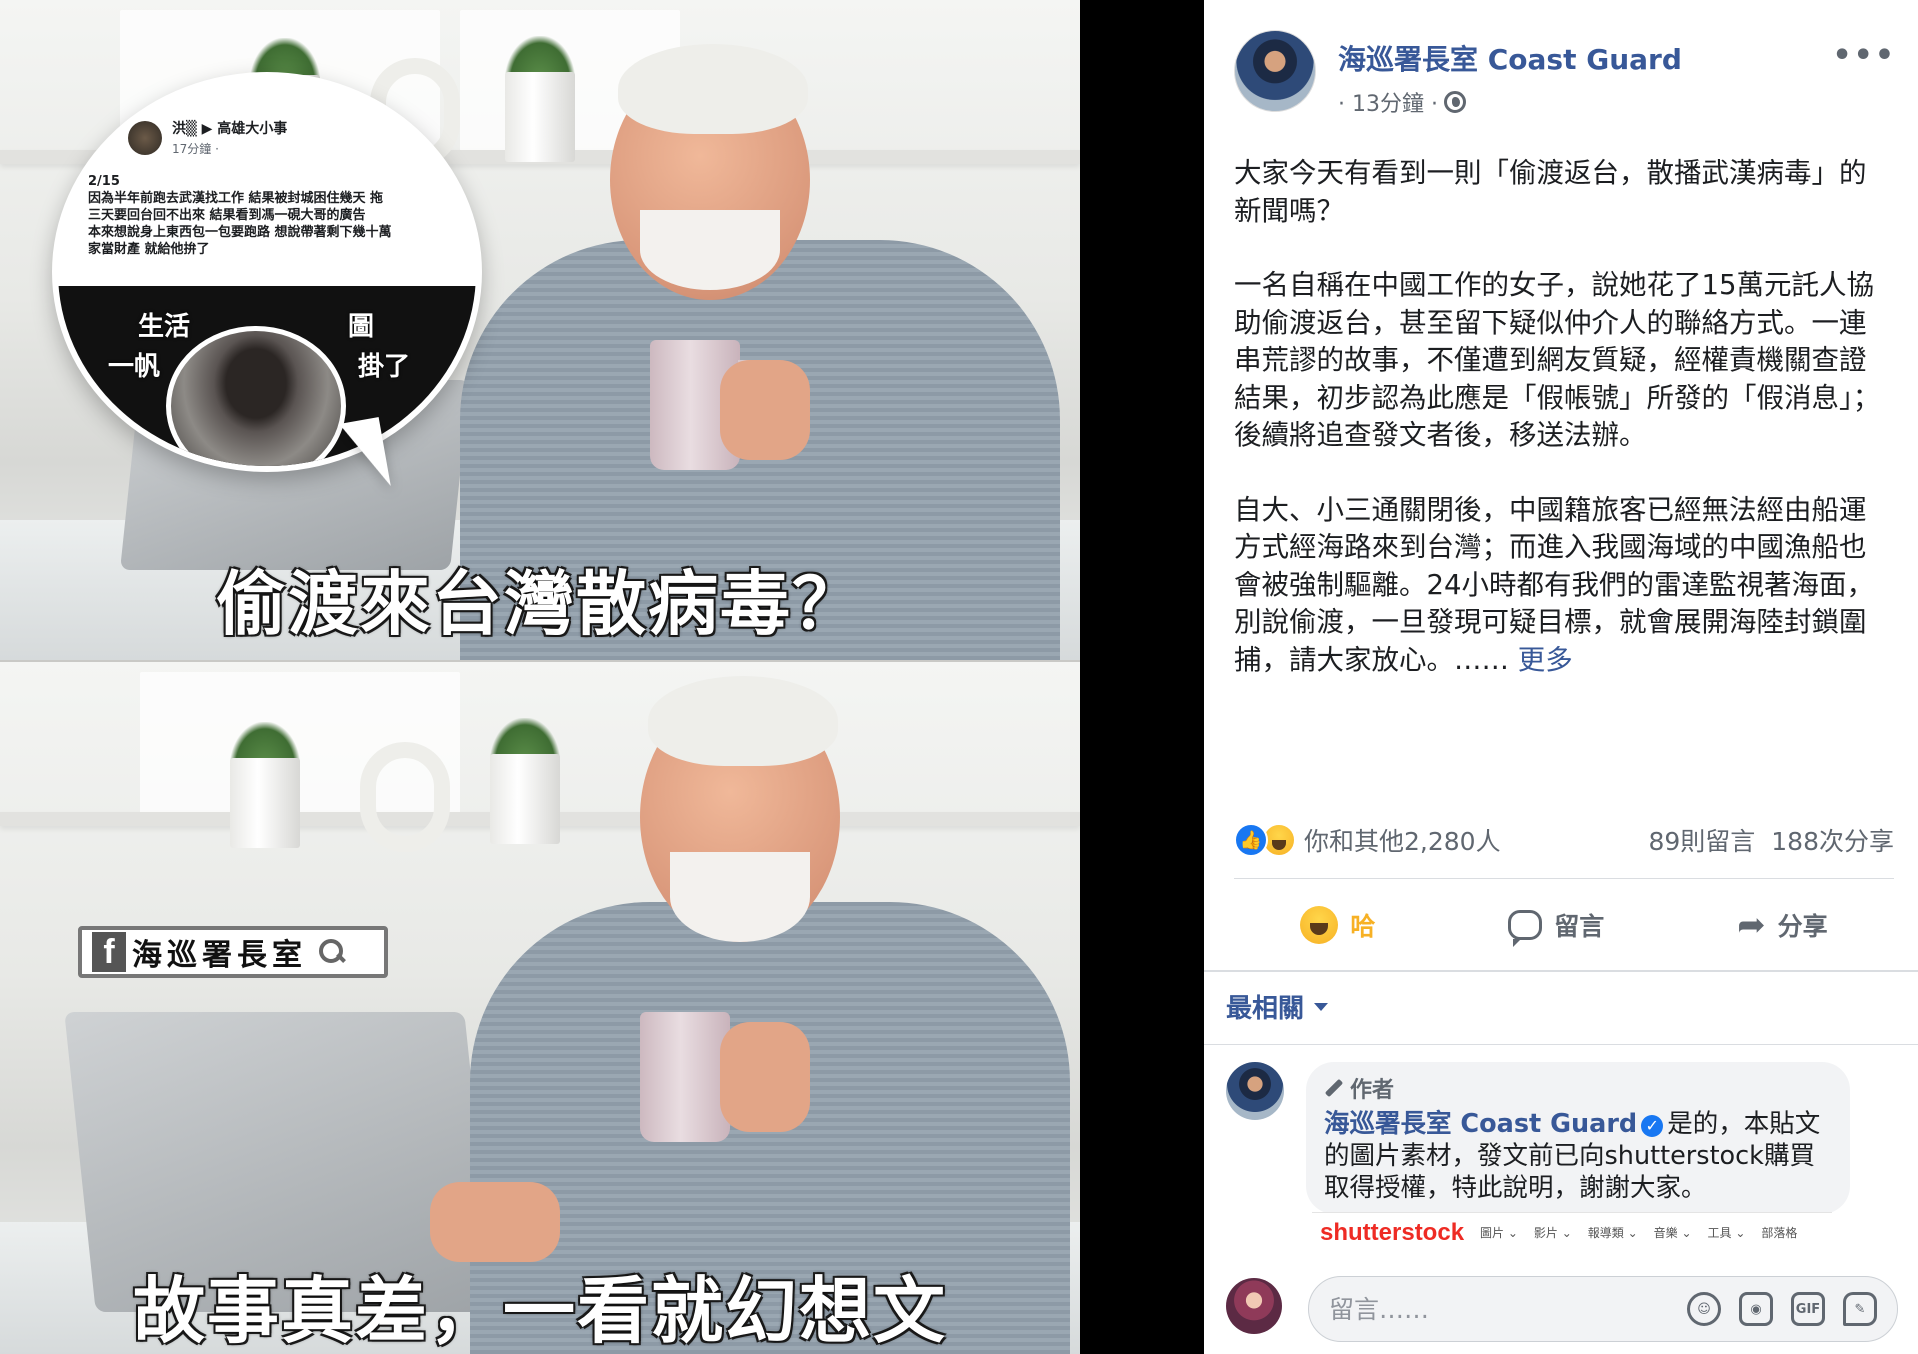 This screenshot has height=1354, width=1918. What do you see at coordinates (1525, 928) in the screenshot?
I see `comment-icon` at bounding box center [1525, 928].